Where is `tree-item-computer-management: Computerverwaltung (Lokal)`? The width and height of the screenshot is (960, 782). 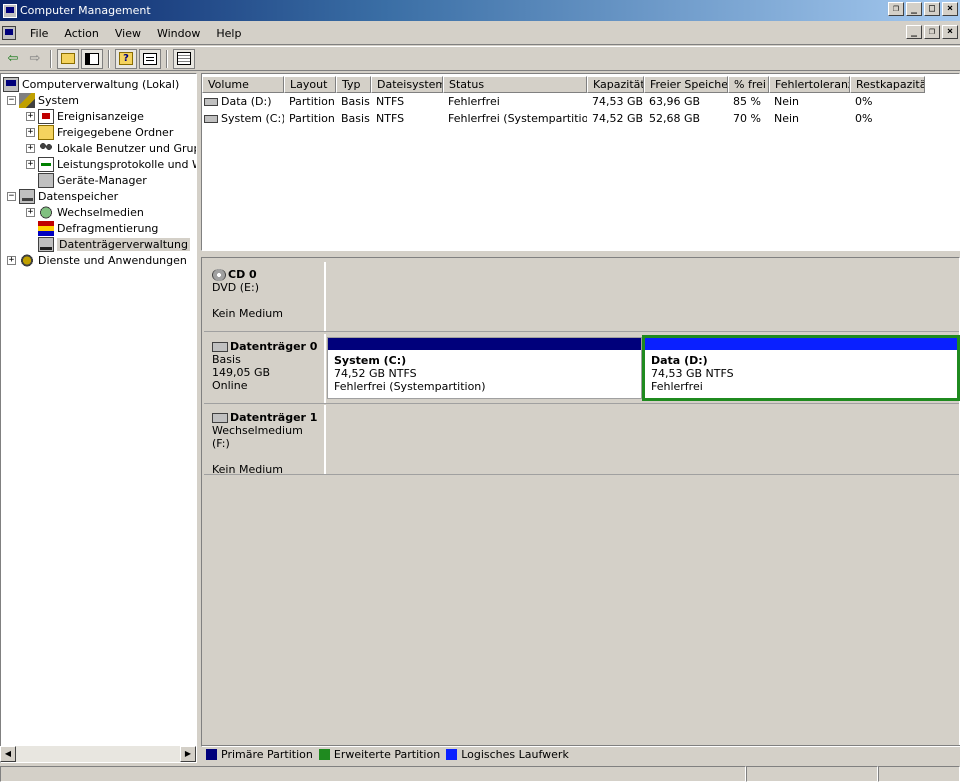 tree-item-computer-management: Computerverwaltung (Lokal) is located at coordinates (91, 84).